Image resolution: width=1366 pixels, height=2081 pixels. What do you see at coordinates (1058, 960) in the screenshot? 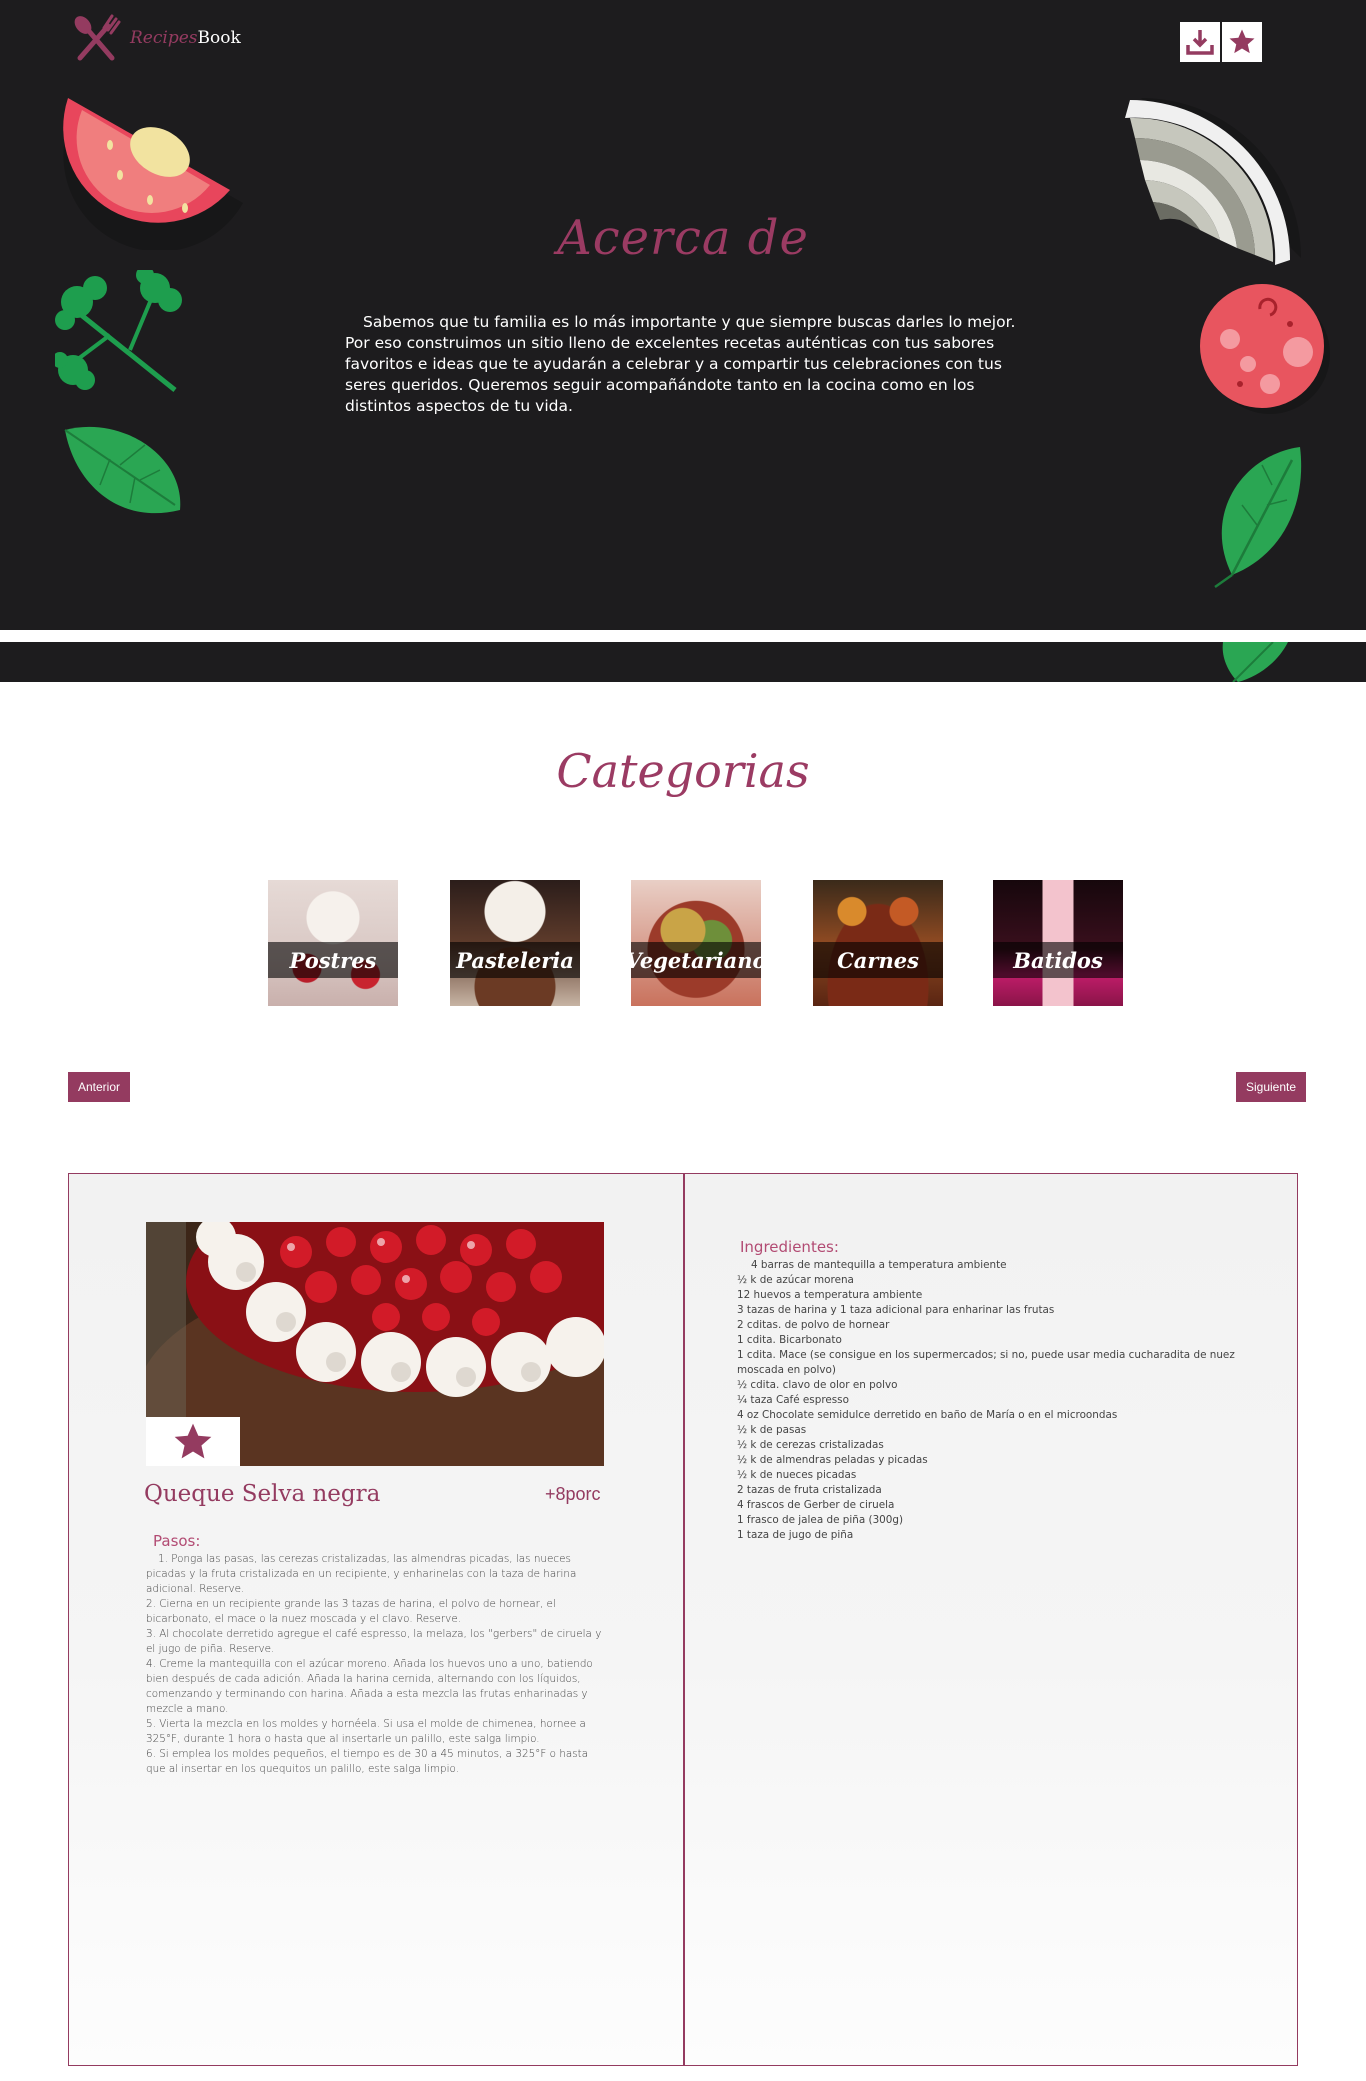
I see `category-label-band: Batidos` at bounding box center [1058, 960].